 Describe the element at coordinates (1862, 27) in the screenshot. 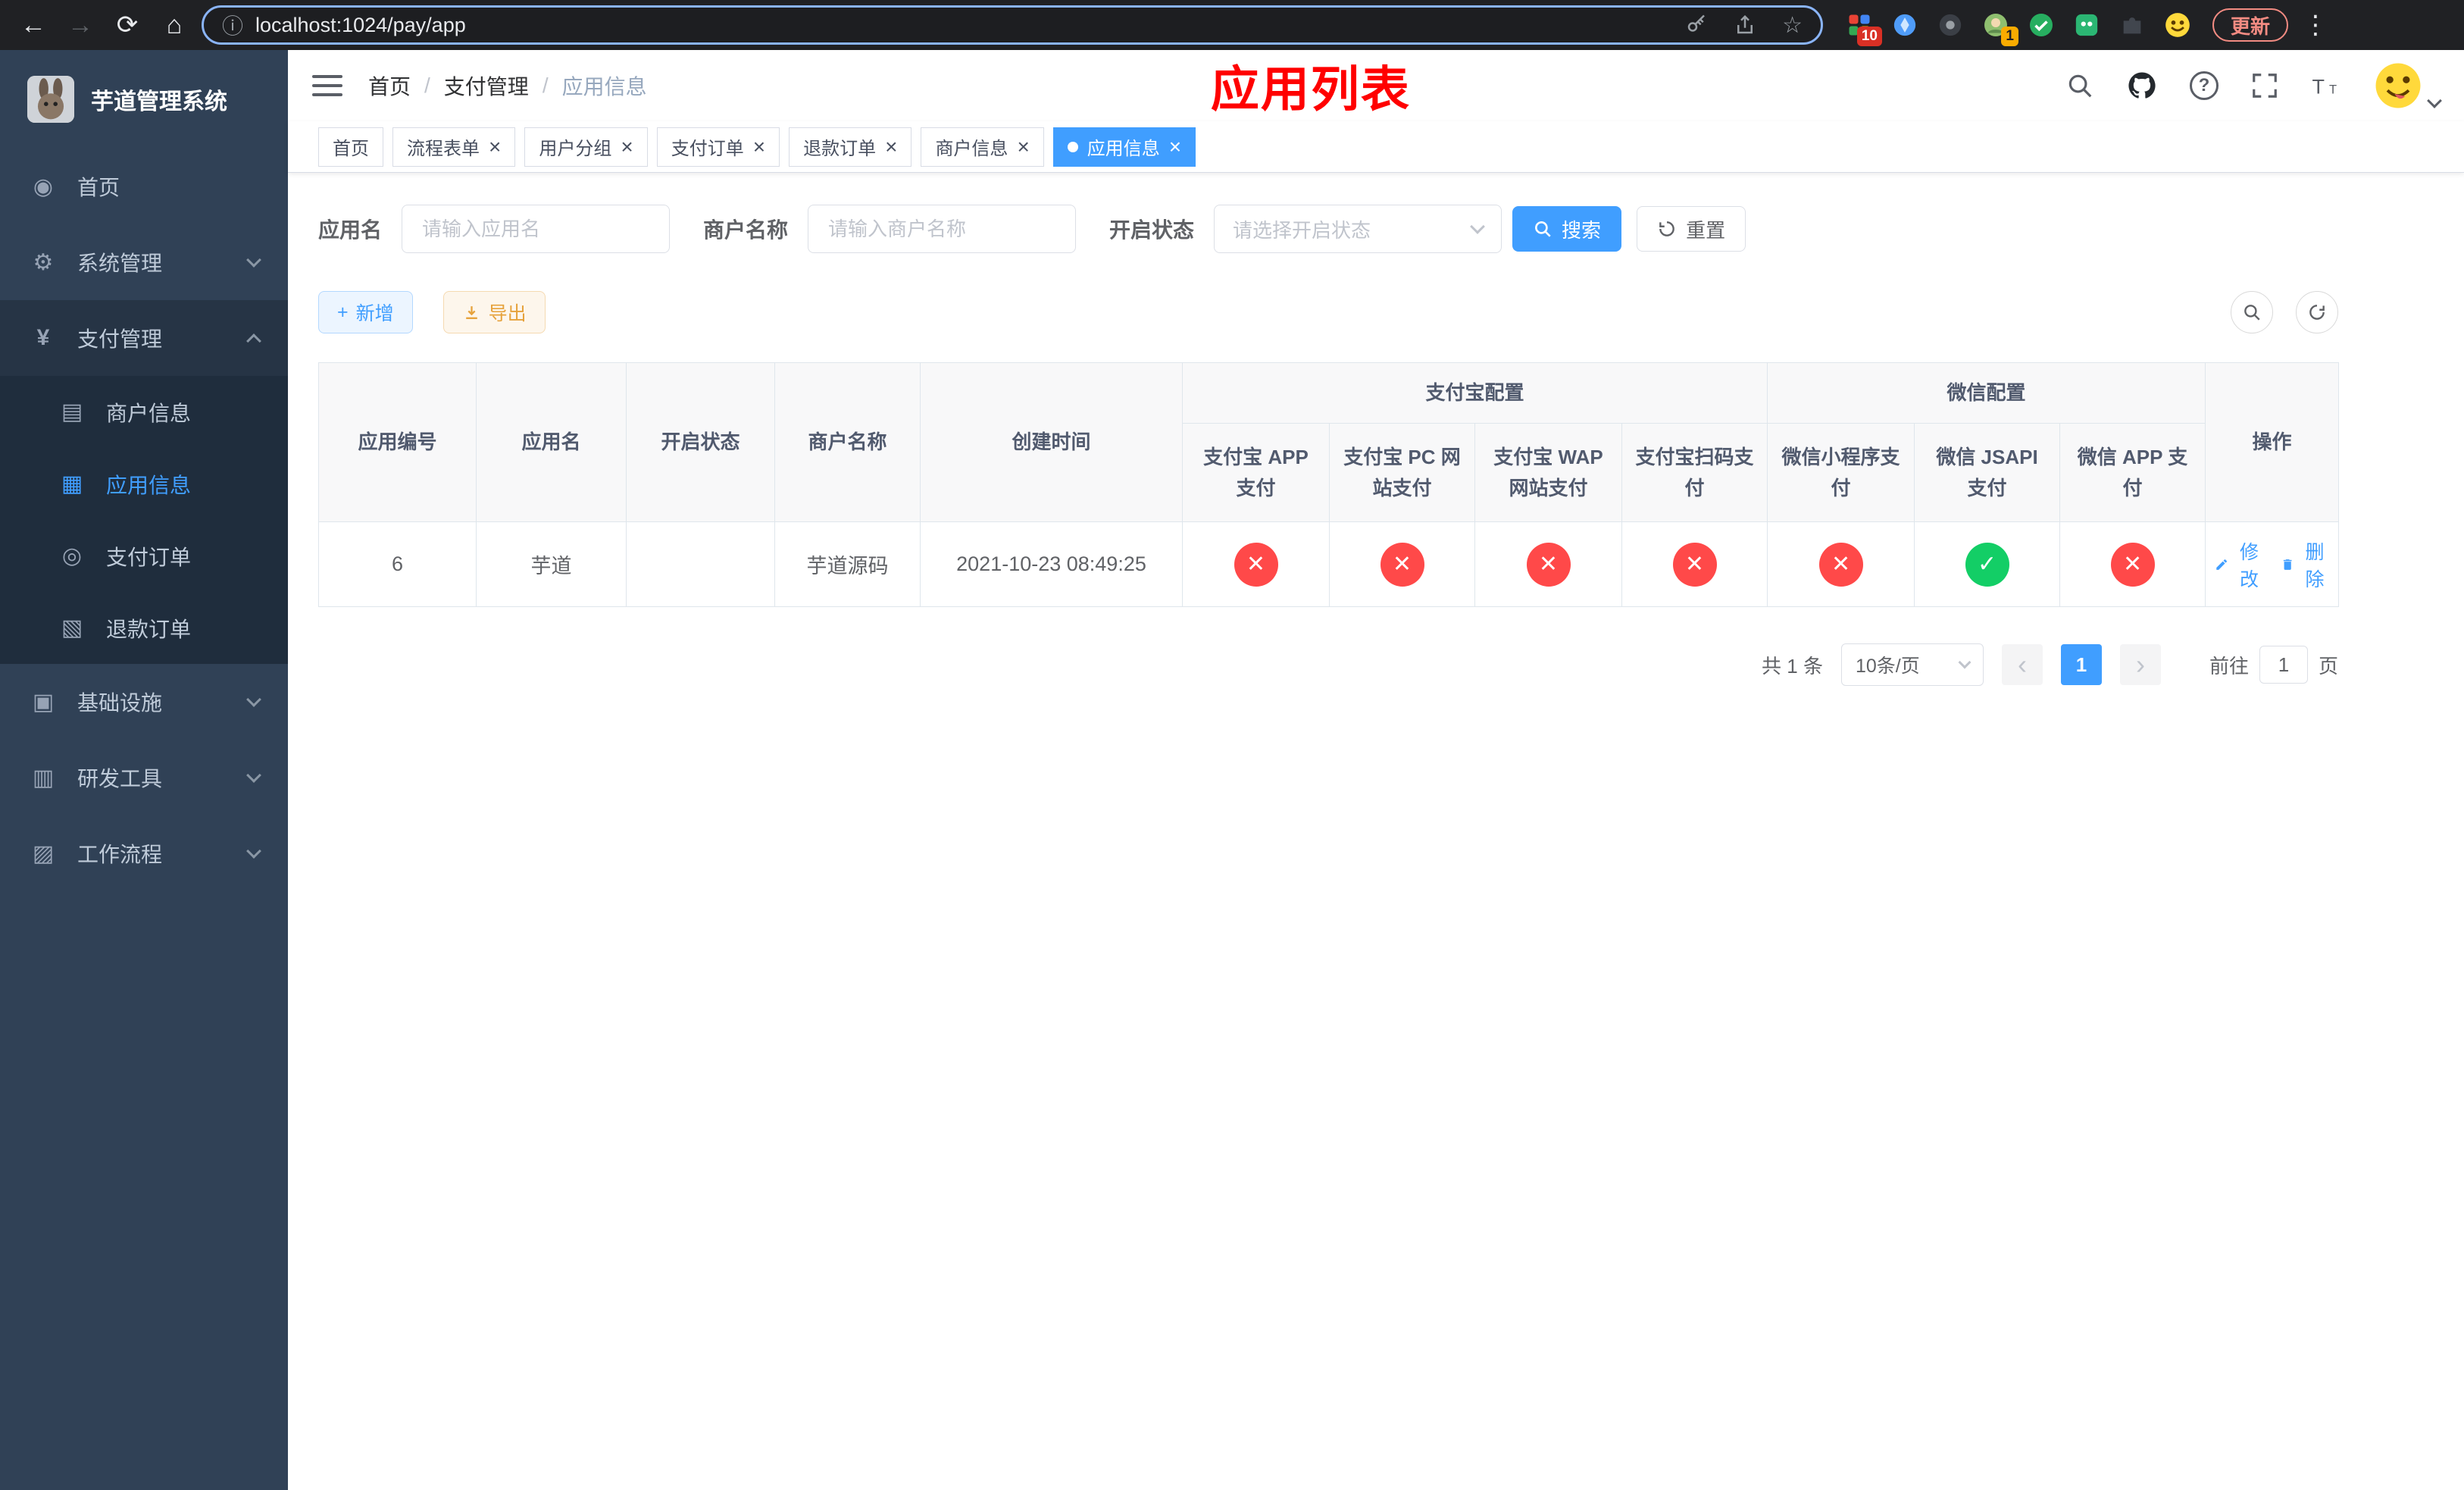

I see `extension-grid-icon: 10` at that location.